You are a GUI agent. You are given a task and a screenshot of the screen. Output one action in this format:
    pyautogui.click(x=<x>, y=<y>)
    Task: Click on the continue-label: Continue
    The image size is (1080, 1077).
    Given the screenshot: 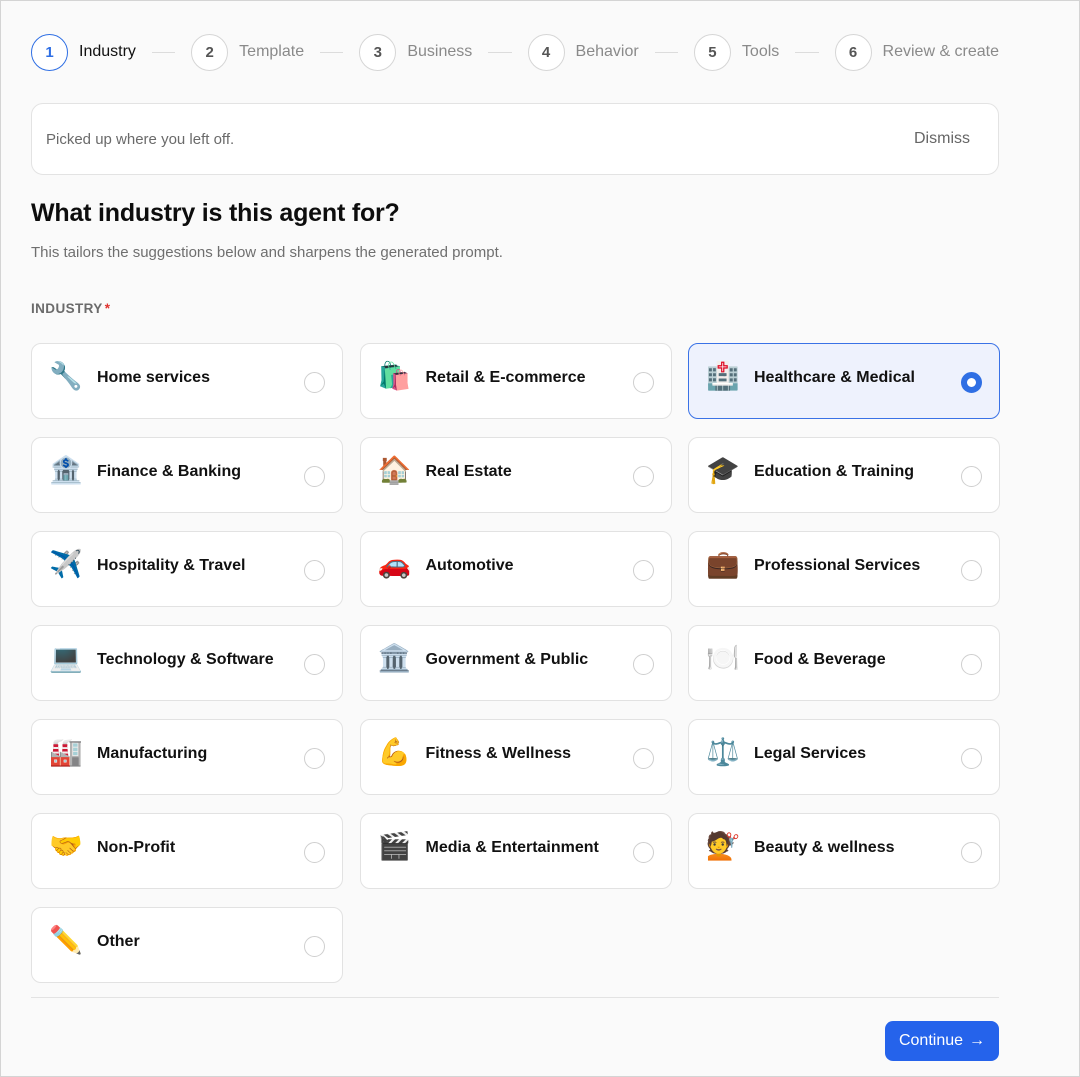 What is the action you would take?
    pyautogui.click(x=931, y=1040)
    